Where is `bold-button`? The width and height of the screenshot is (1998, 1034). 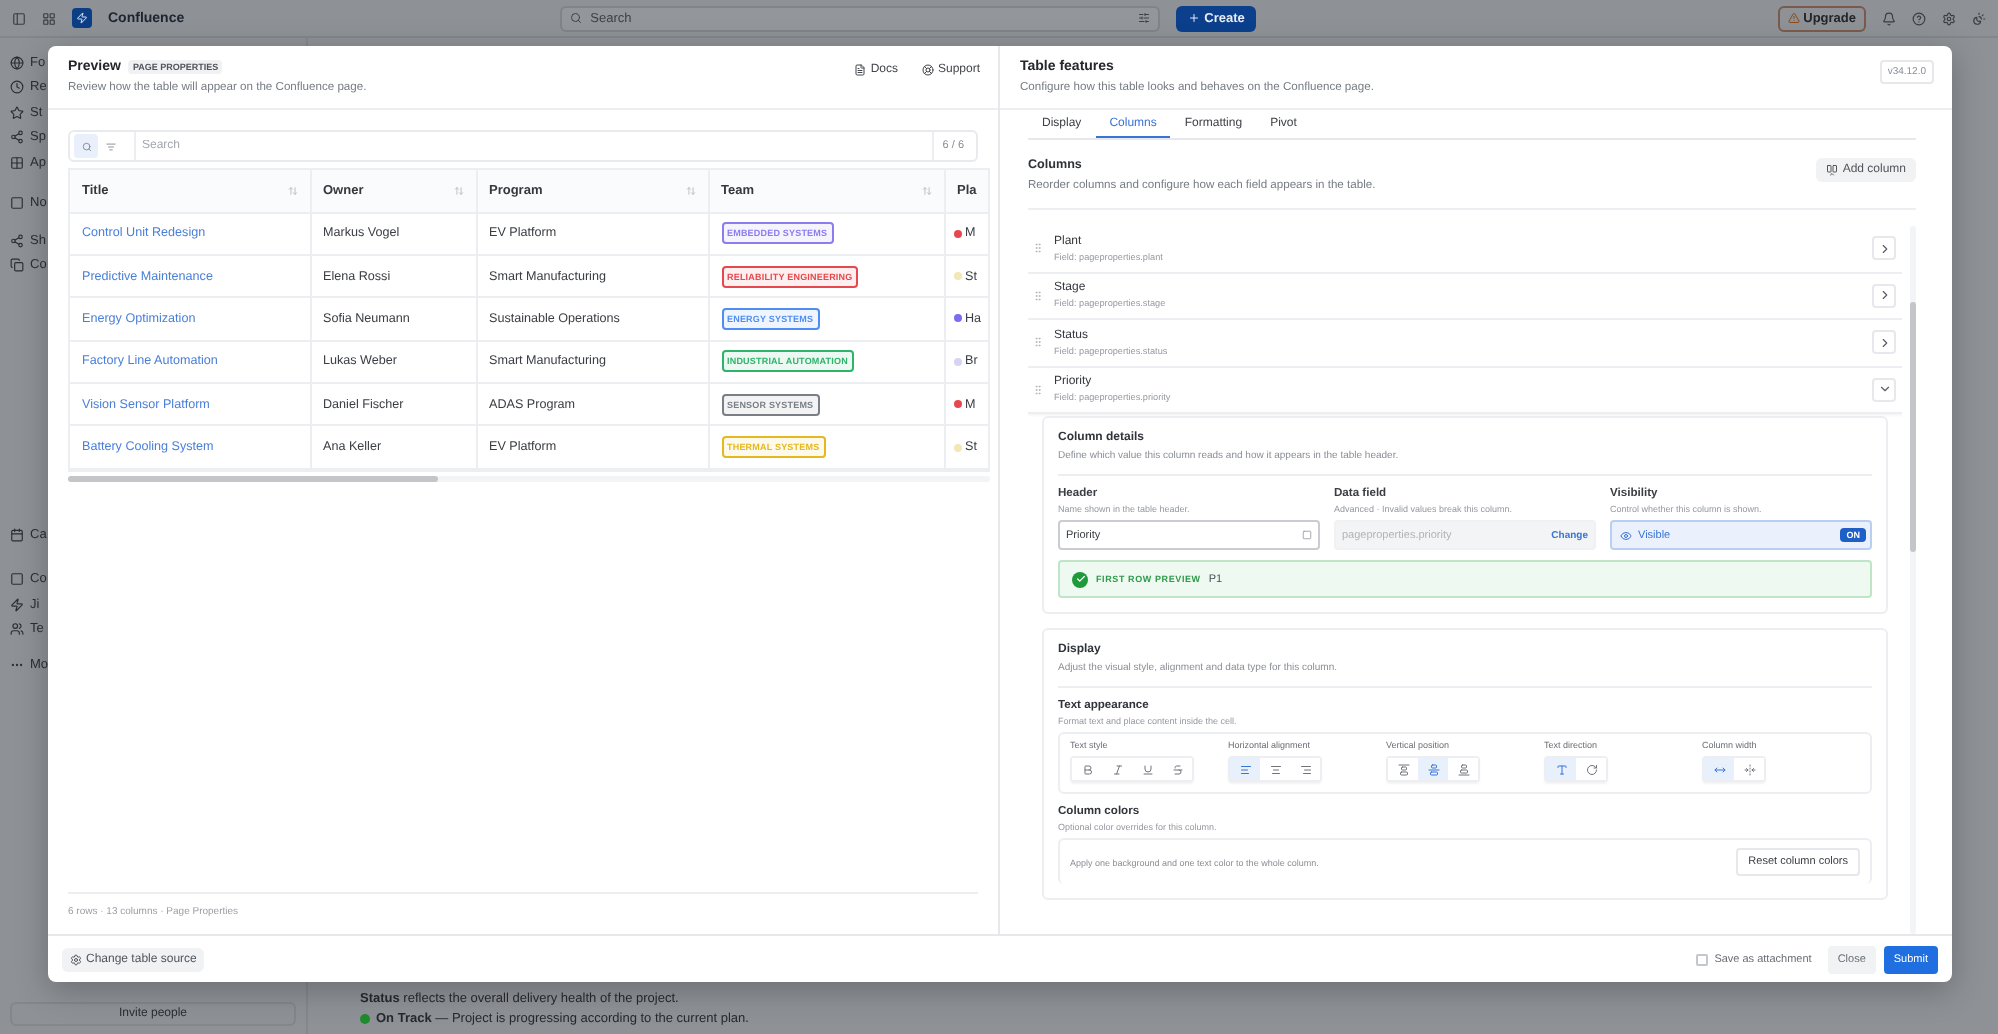 bold-button is located at coordinates (1087, 769).